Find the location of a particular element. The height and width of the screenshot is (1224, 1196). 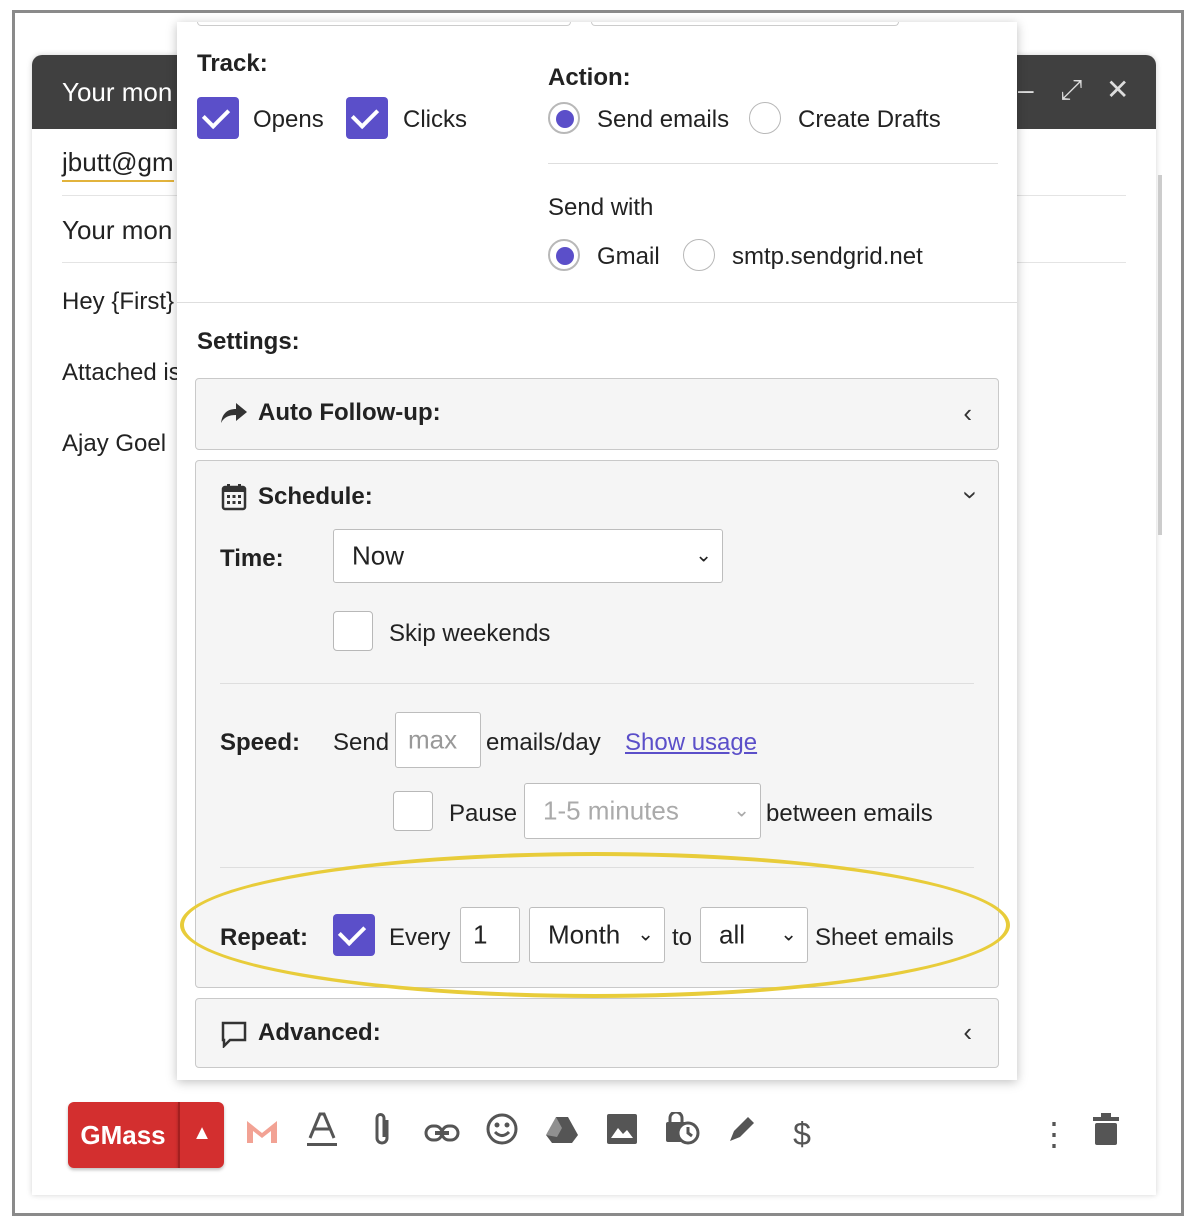

confidential-mode-icon is located at coordinates (682, 1133).